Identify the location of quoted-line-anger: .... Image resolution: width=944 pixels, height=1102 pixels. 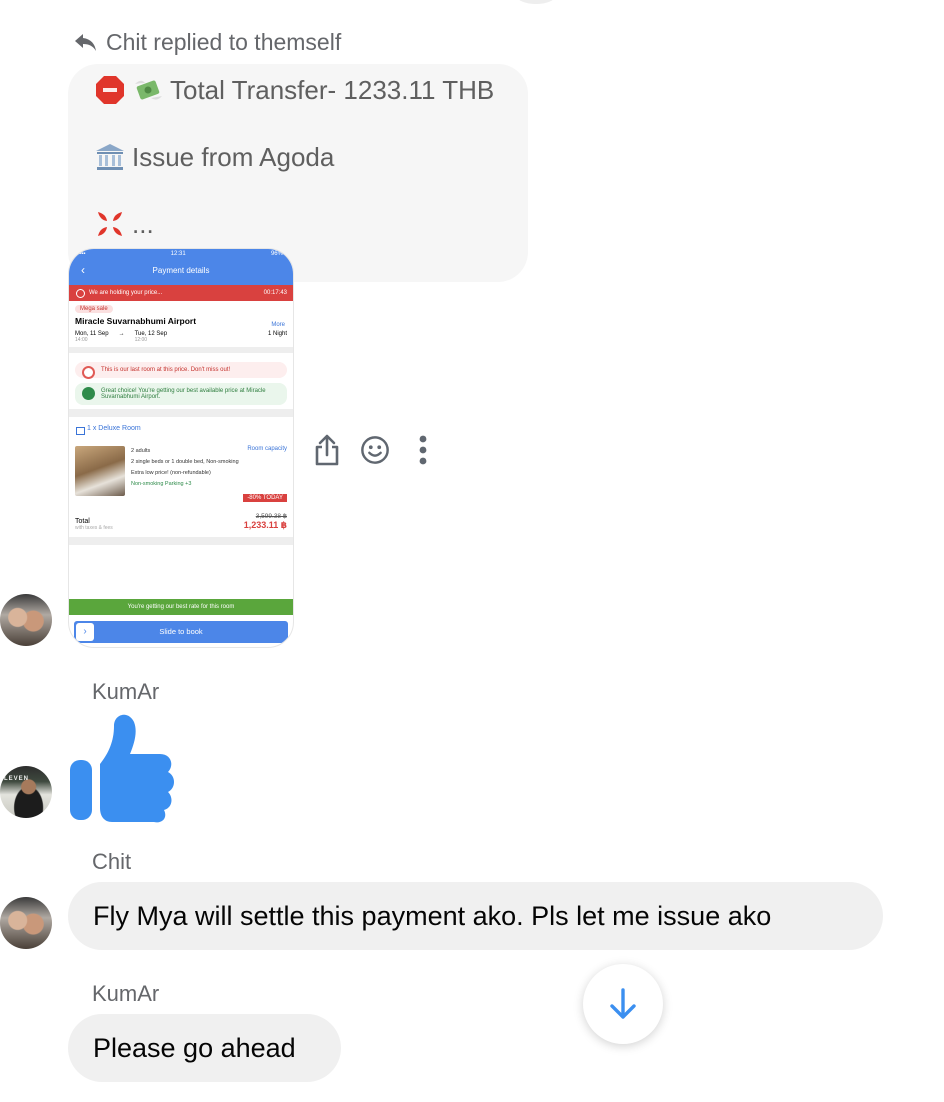
(124, 224).